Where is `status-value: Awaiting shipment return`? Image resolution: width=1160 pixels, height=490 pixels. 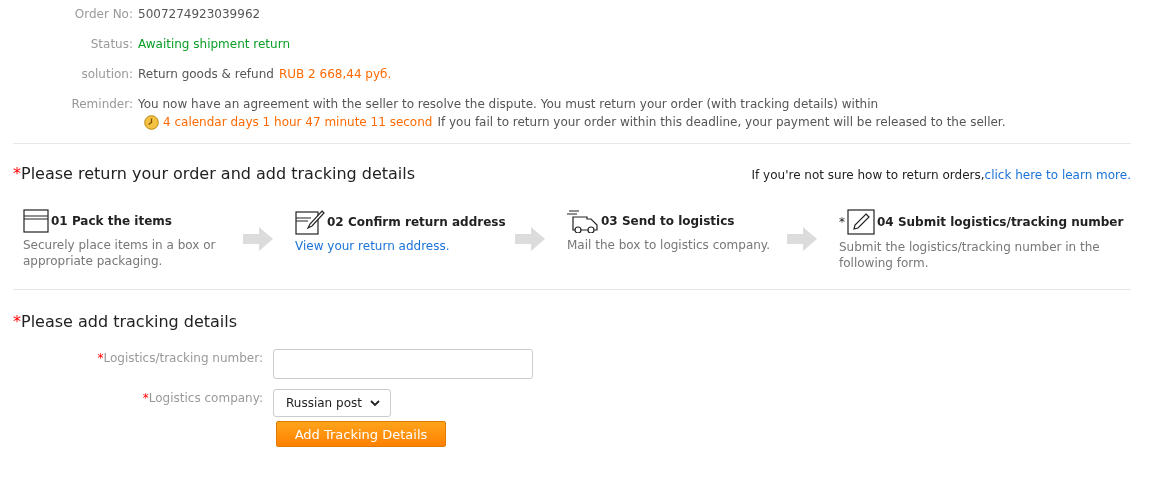
status-value: Awaiting shipment return is located at coordinates (214, 44).